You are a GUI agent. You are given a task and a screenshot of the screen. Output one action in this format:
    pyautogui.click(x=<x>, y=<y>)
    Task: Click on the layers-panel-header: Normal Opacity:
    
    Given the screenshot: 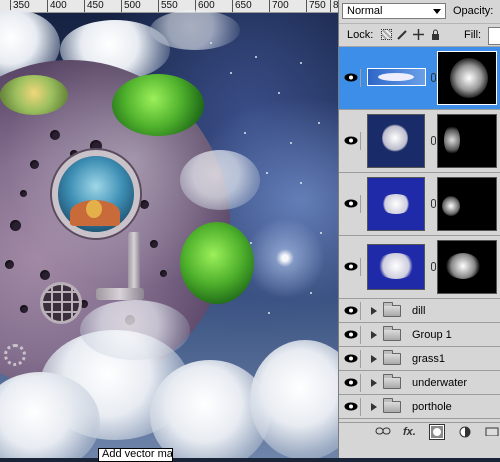 What is the action you would take?
    pyautogui.click(x=419, y=12)
    